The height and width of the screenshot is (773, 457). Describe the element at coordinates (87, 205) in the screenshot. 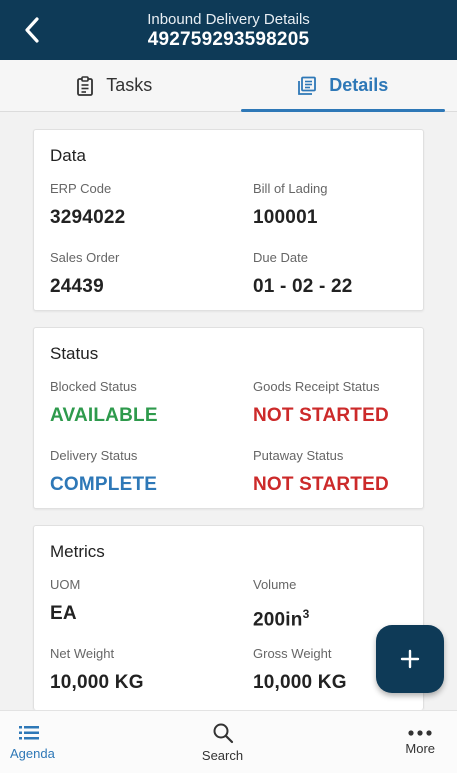

I see `erp-code-field: ERP Code 3294022` at that location.